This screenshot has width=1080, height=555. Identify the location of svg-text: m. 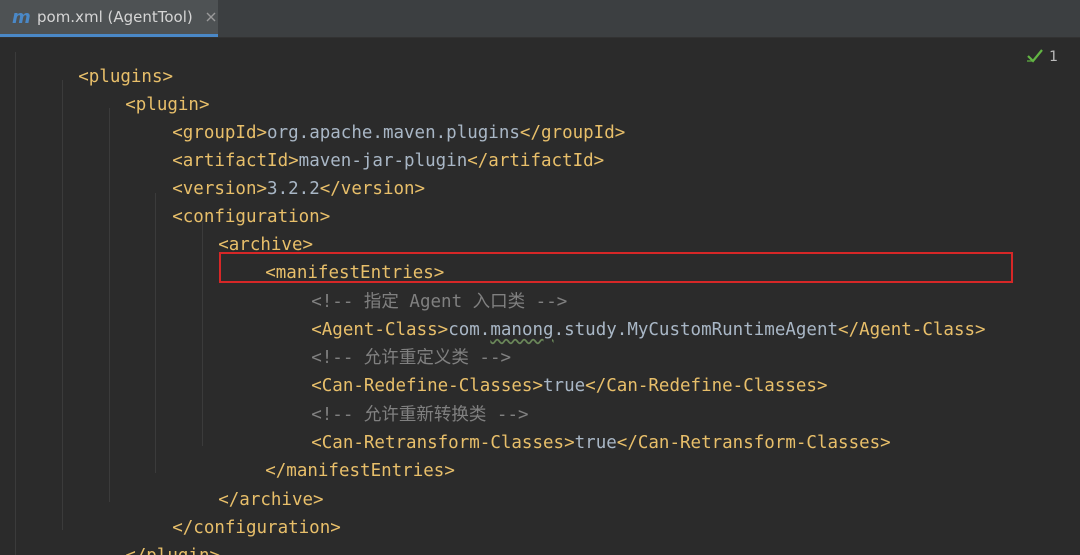
(21, 17).